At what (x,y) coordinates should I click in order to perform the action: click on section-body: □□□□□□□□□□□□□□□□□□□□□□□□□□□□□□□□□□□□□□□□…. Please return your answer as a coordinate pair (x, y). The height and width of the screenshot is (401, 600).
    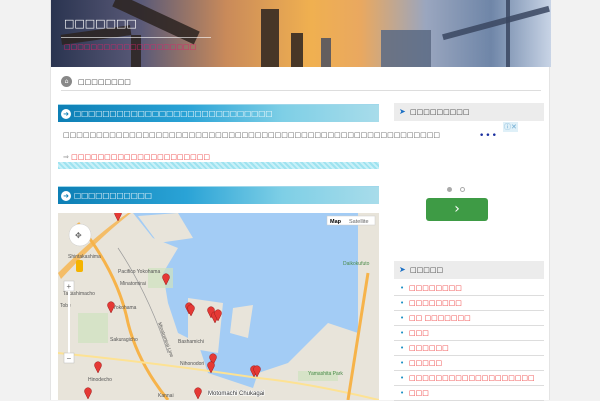
    Looking at the image, I should click on (251, 135).